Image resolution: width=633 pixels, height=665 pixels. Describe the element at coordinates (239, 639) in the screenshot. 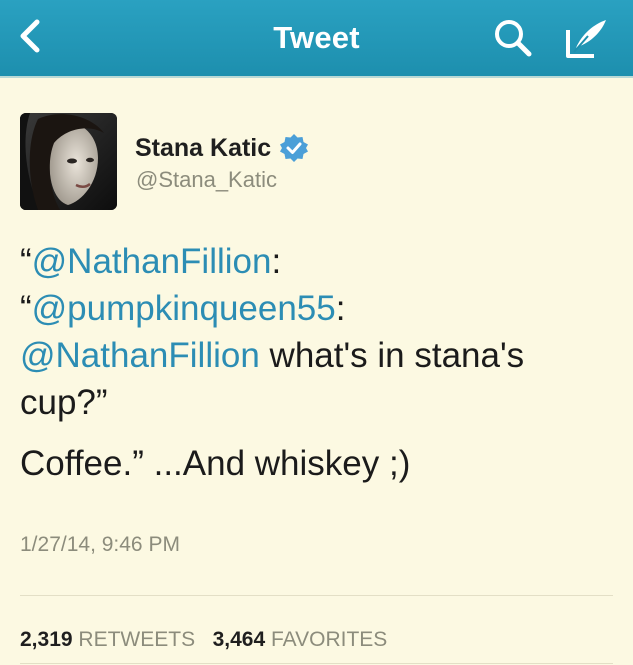

I see `favorites-count: 3,464` at that location.